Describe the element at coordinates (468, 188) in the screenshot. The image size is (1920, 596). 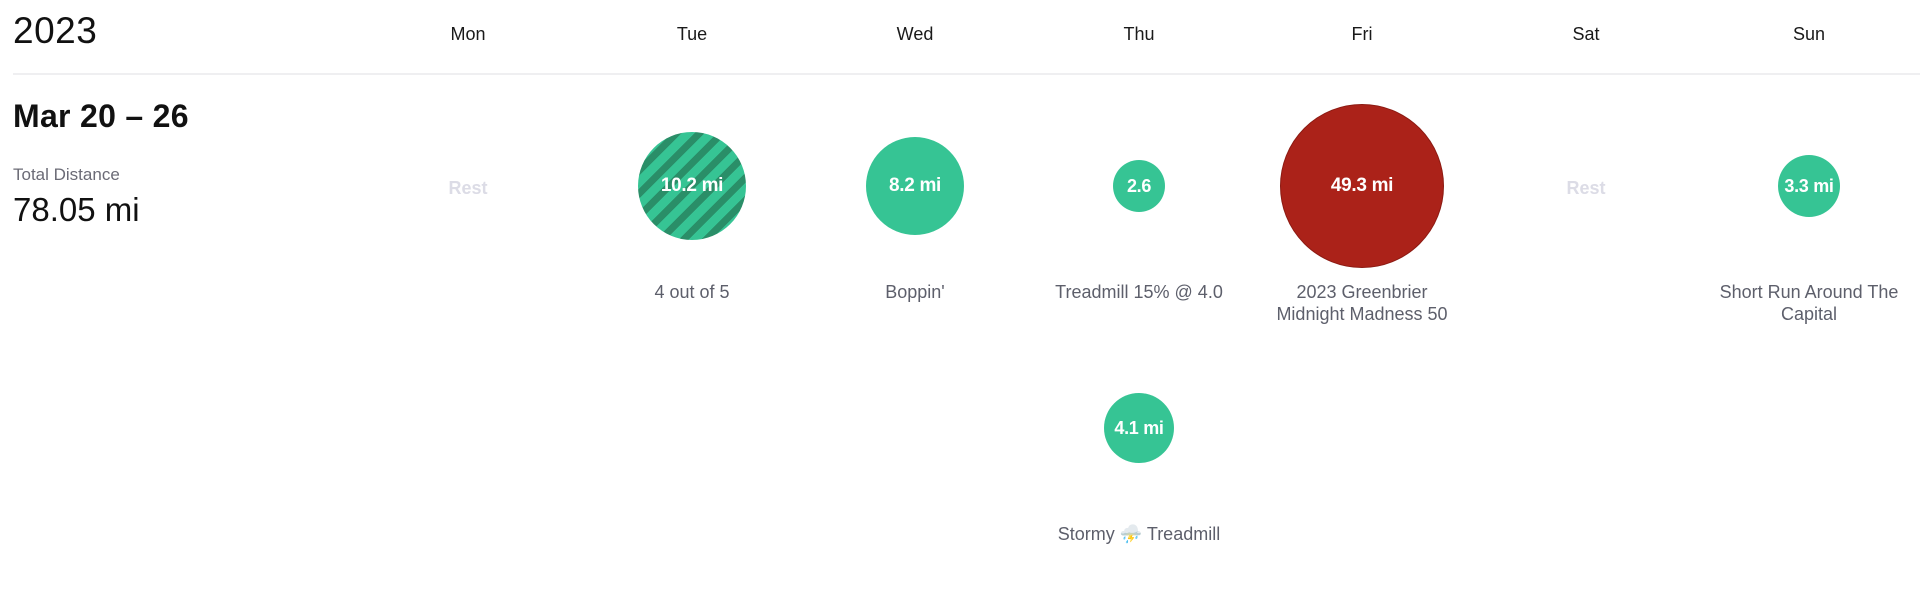
I see `rest-day-mon: Rest` at that location.